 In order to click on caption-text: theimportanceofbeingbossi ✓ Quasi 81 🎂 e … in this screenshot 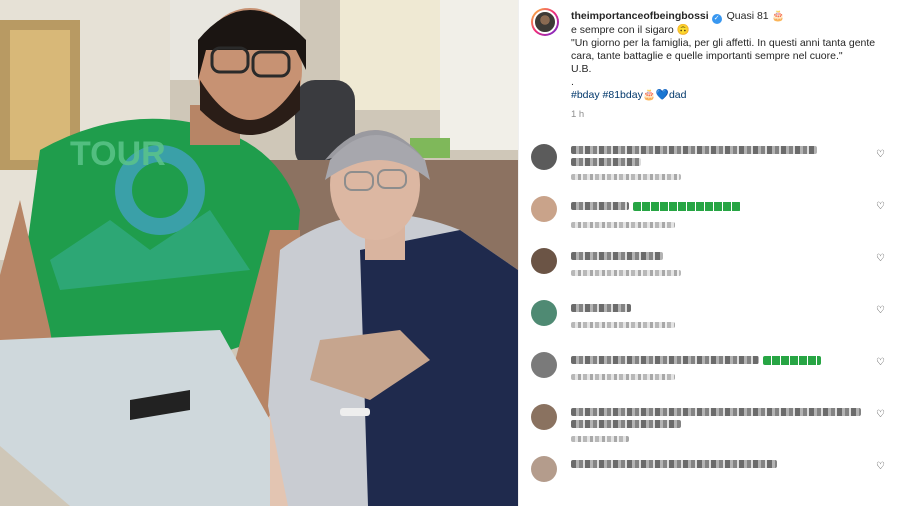, I will do `click(730, 65)`.